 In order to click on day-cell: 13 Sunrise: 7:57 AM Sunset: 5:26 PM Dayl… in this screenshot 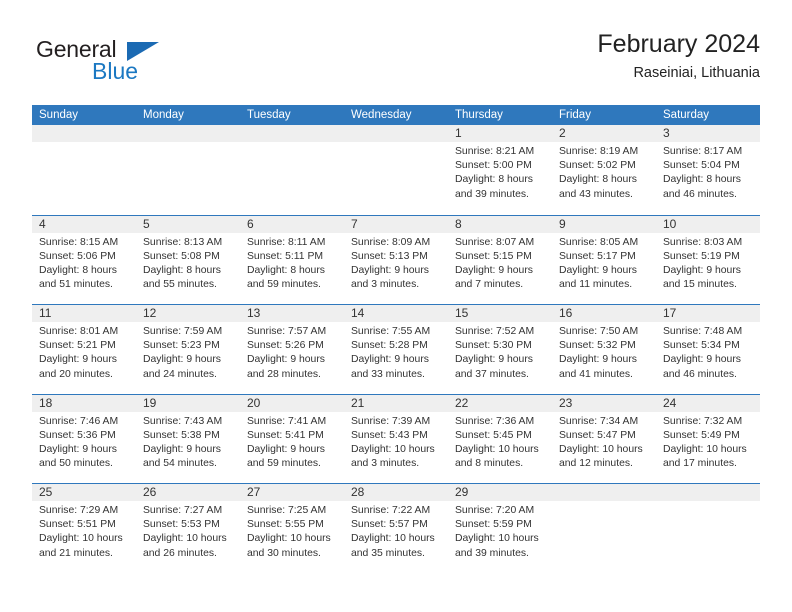, I will do `click(292, 349)`.